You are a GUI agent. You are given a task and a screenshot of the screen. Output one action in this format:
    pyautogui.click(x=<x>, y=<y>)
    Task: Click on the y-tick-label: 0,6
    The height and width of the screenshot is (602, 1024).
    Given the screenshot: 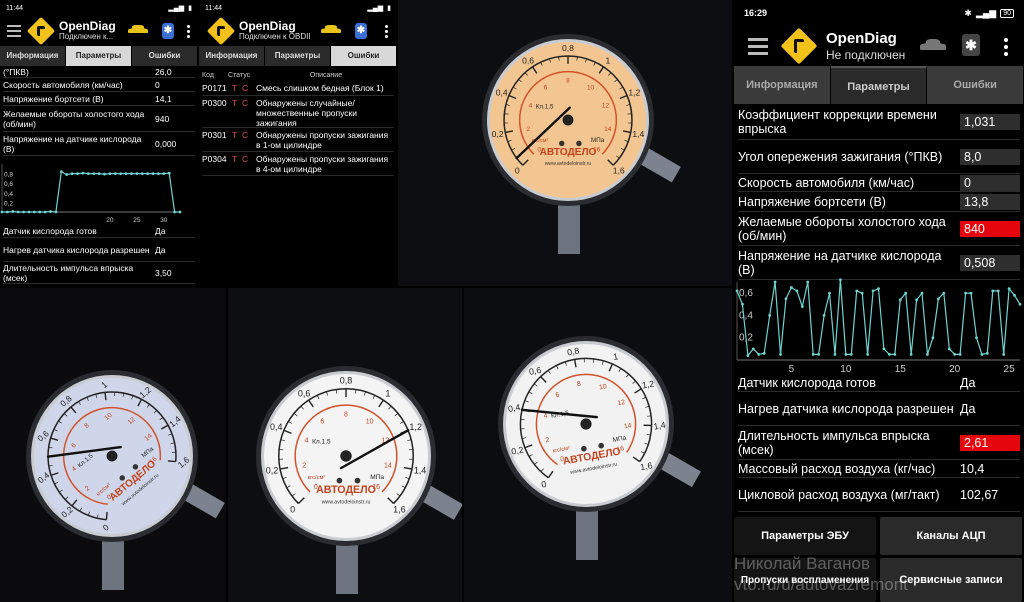 What is the action you would take?
    pyautogui.click(x=746, y=293)
    